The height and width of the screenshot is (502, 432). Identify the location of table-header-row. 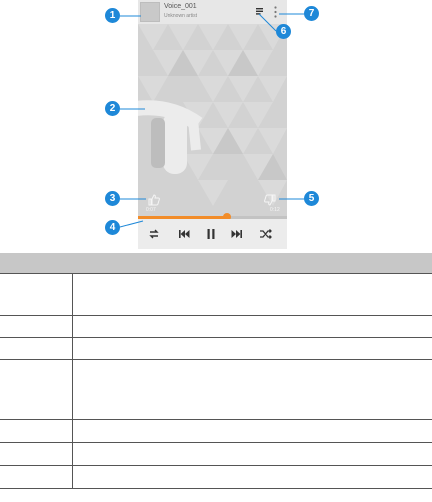
(216, 263).